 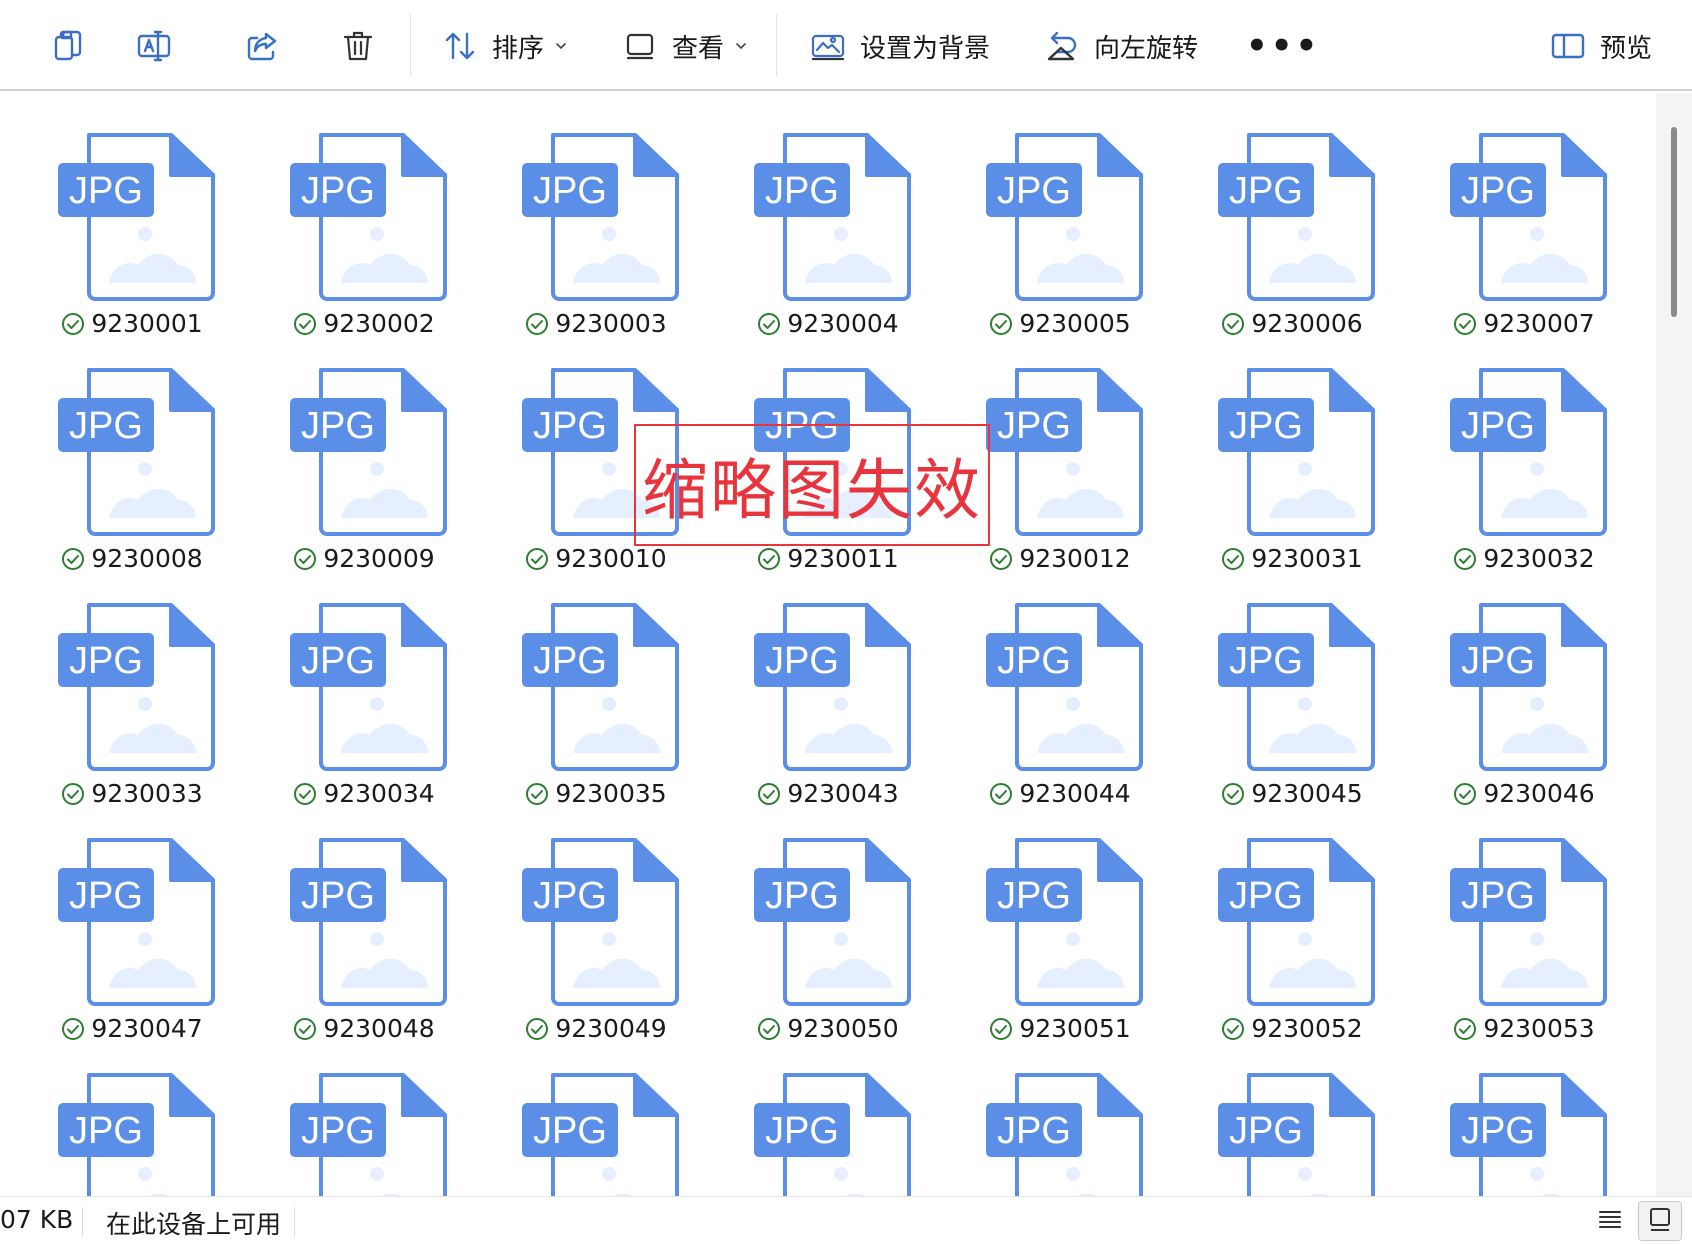 I want to click on tiles-view-button, so click(x=1660, y=1221).